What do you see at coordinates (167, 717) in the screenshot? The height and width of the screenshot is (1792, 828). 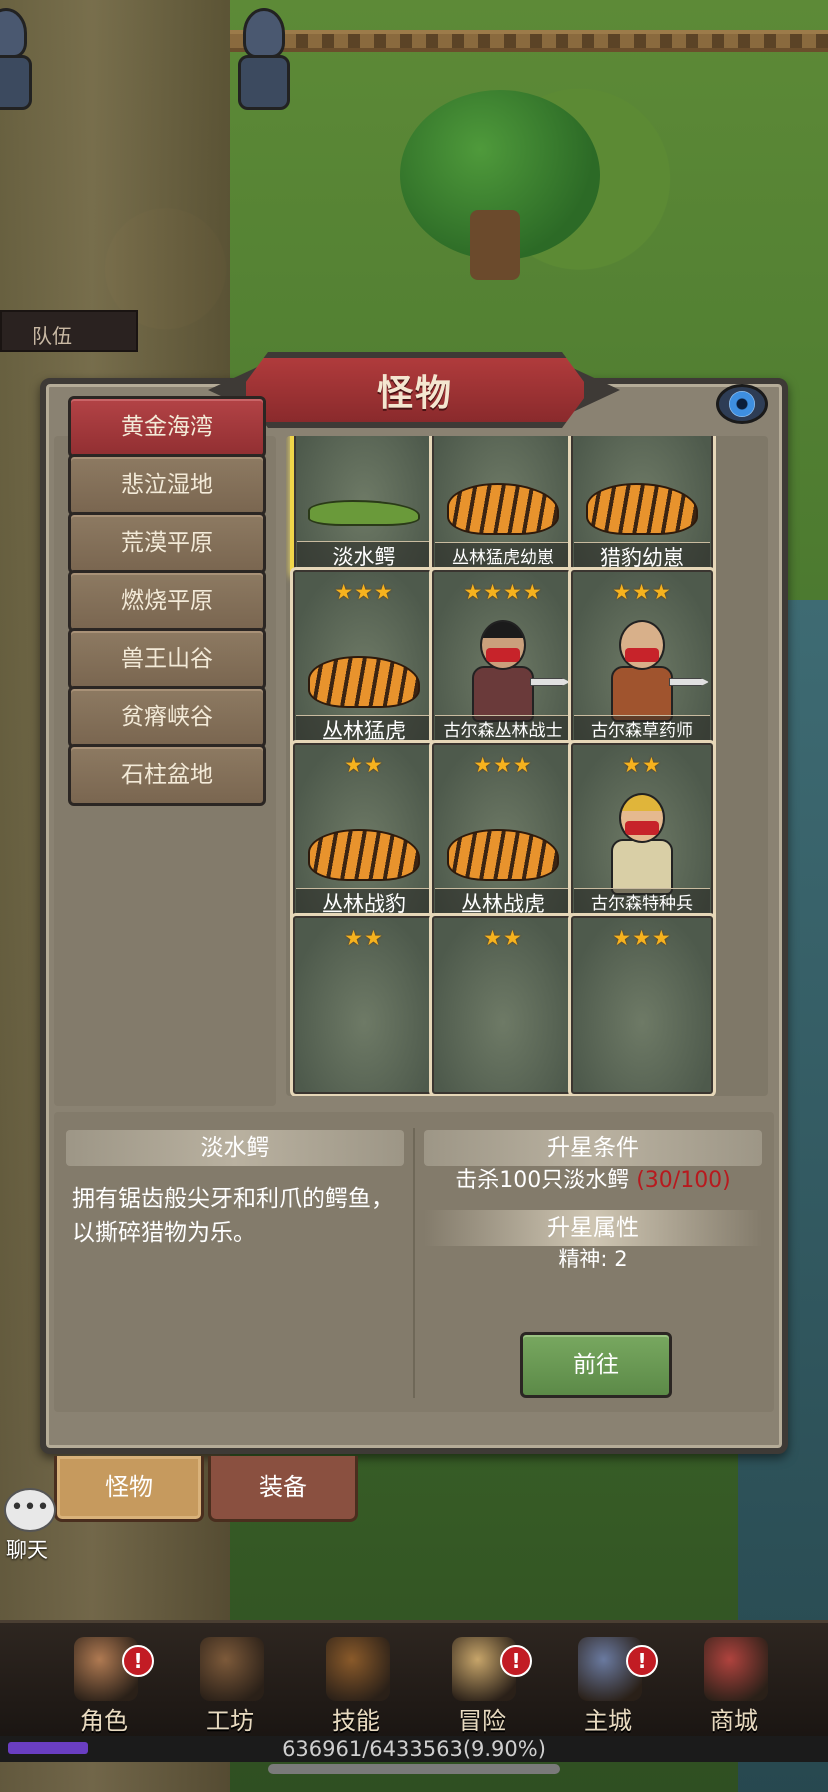 I see `region-button: 贫瘠峡谷` at bounding box center [167, 717].